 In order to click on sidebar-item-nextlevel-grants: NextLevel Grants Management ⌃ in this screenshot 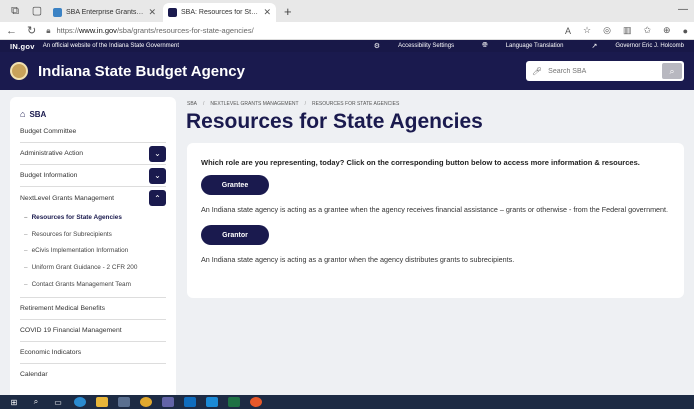, I will do `click(93, 198)`.